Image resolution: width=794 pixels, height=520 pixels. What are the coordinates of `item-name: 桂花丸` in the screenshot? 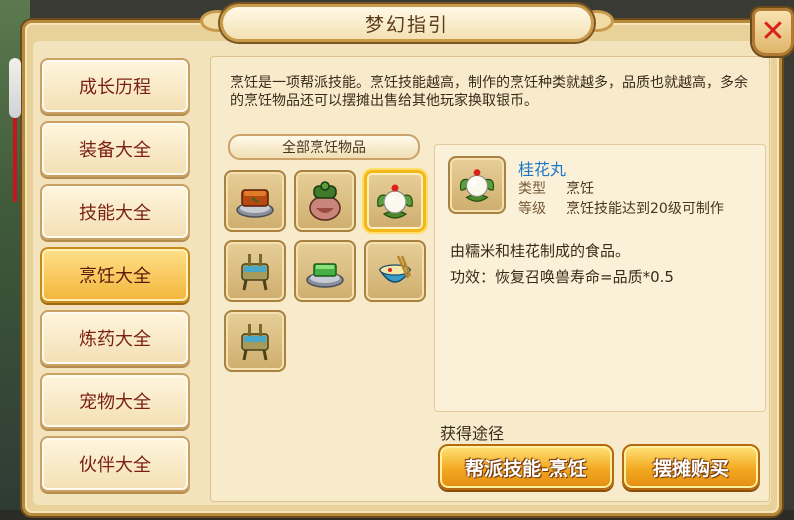 It's located at (542, 169).